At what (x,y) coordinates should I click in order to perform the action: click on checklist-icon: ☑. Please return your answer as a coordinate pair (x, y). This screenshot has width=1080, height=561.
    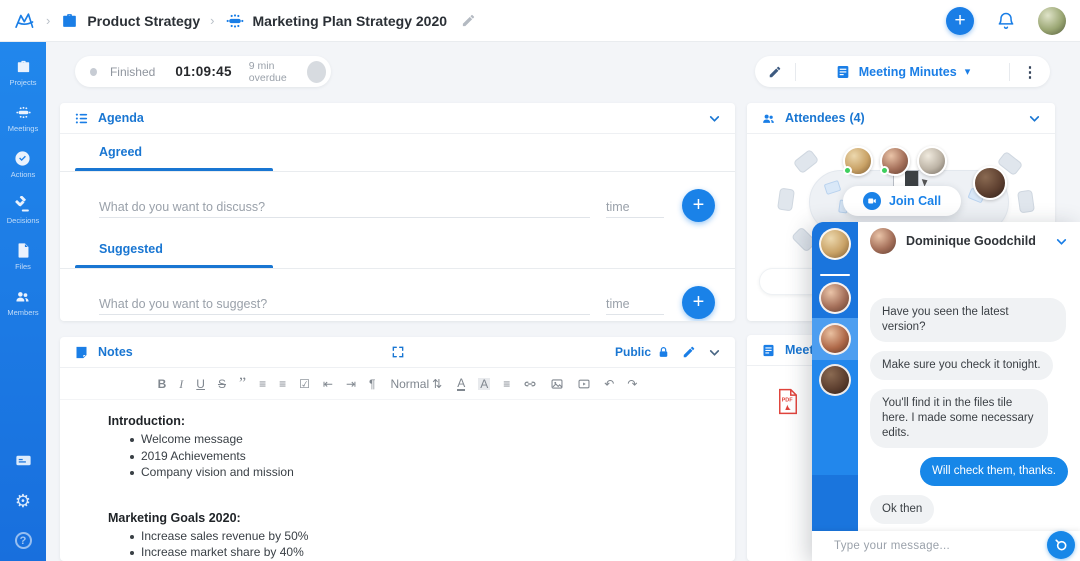
    Looking at the image, I should click on (304, 384).